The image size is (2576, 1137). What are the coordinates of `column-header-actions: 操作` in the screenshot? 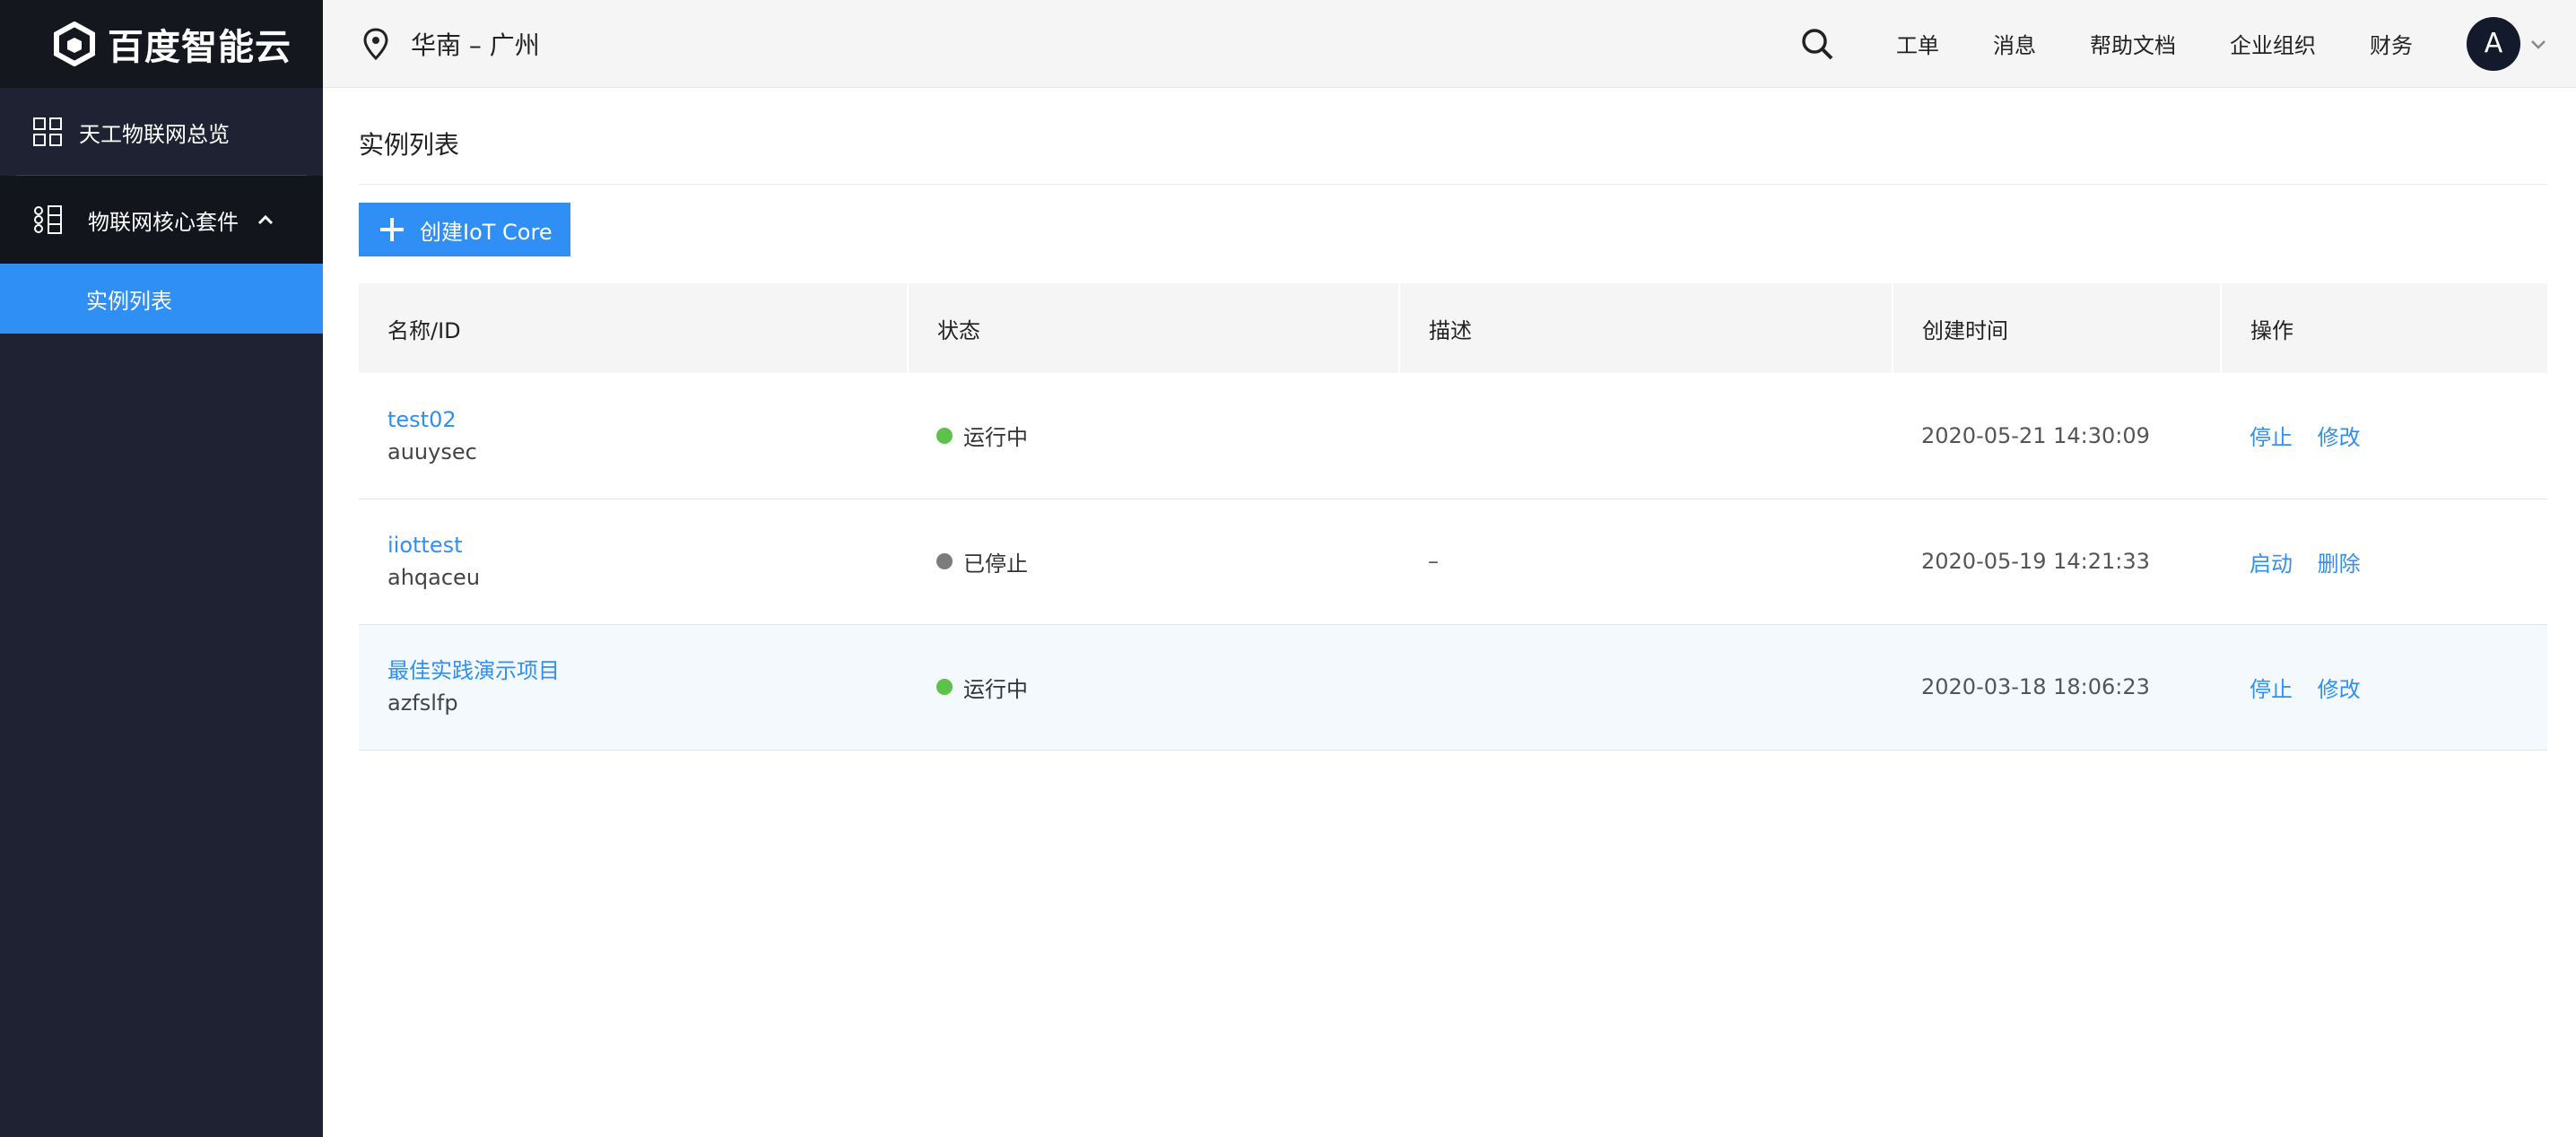 It's located at (2384, 328).